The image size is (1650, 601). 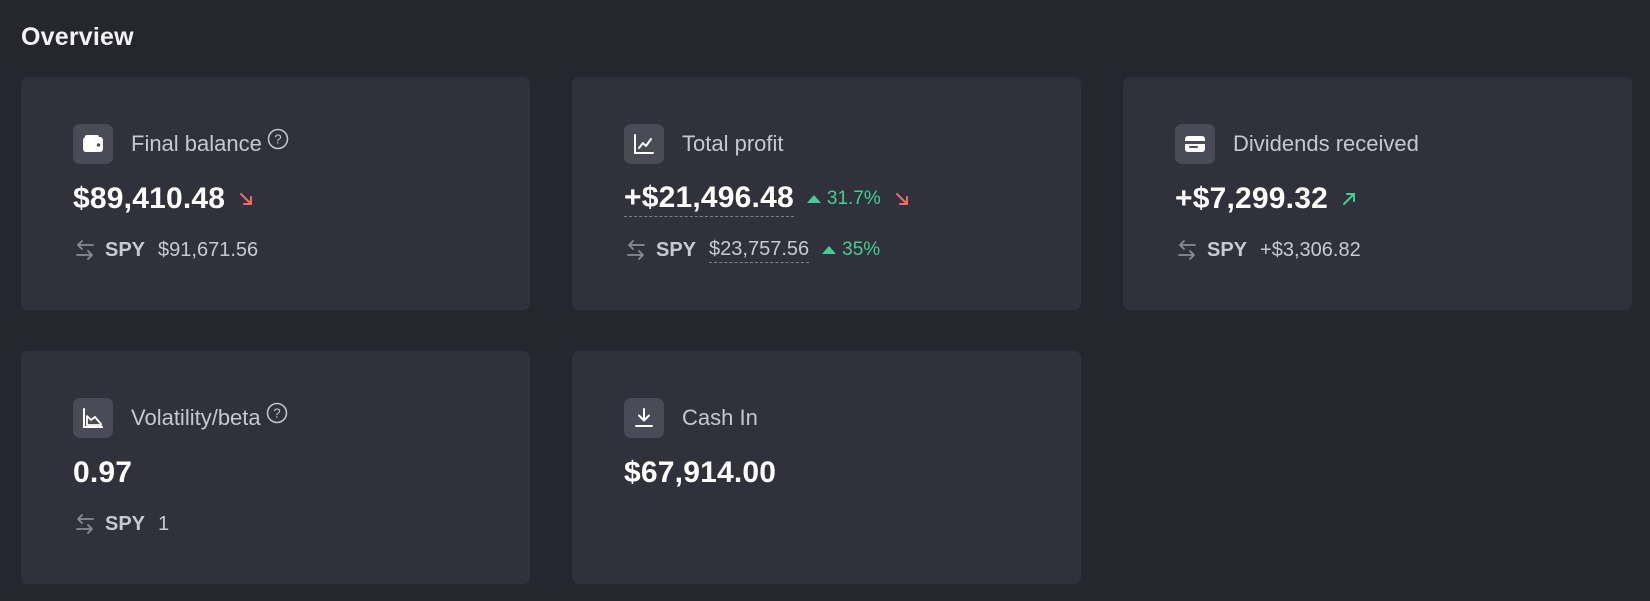 What do you see at coordinates (644, 144) in the screenshot?
I see `line-chart-icon` at bounding box center [644, 144].